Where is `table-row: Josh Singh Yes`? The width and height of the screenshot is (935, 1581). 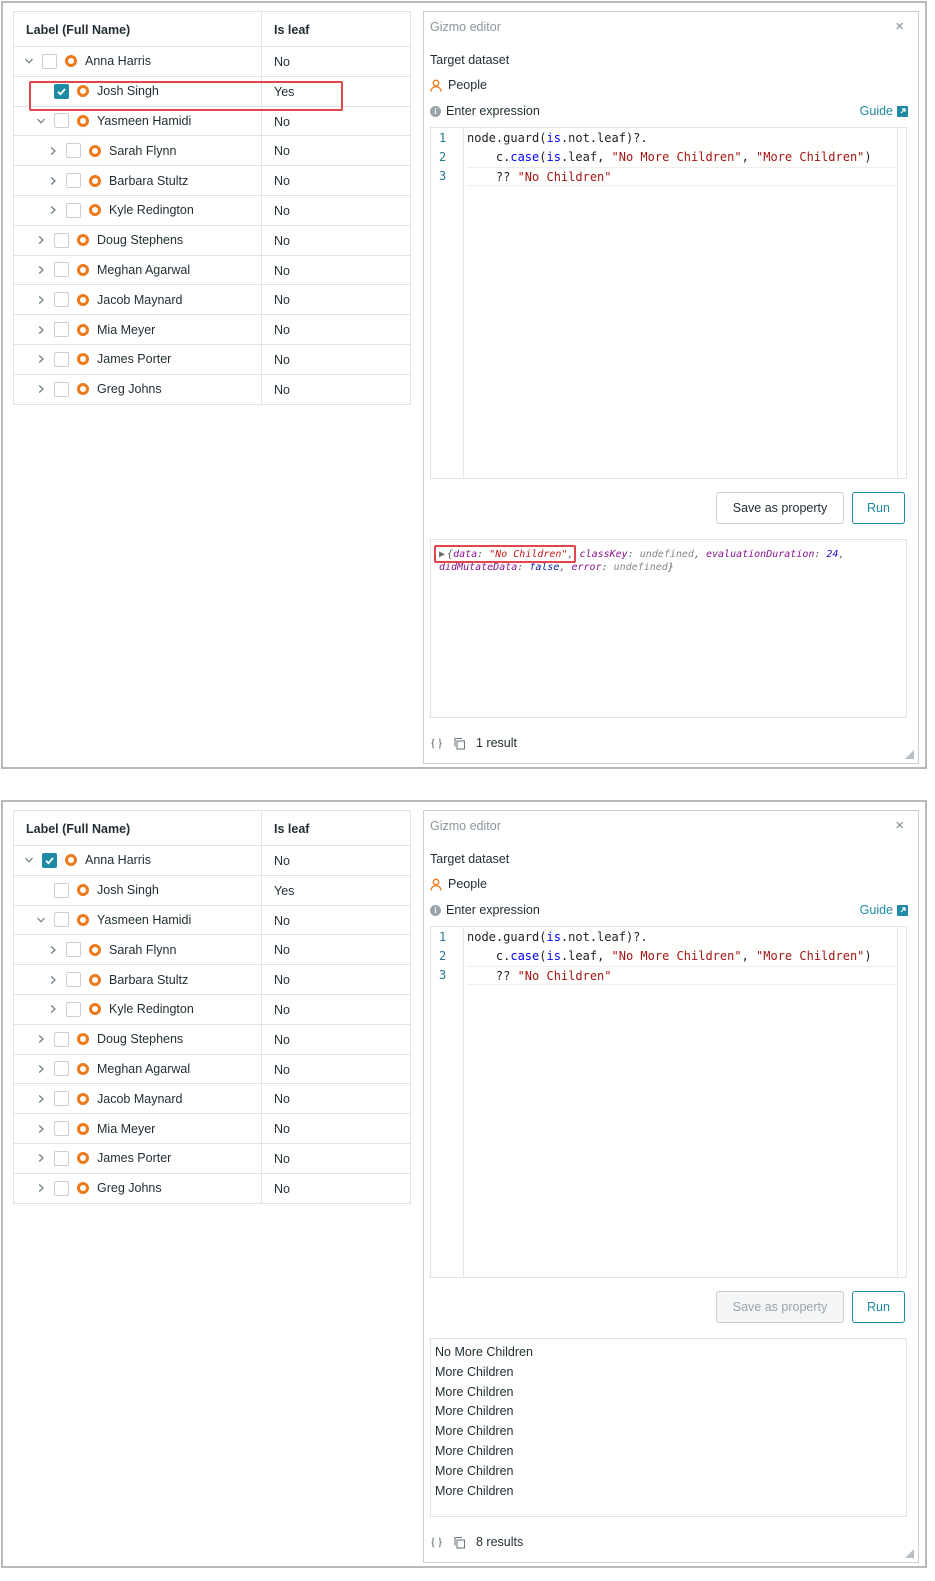
table-row: Josh Singh Yes is located at coordinates (212, 890).